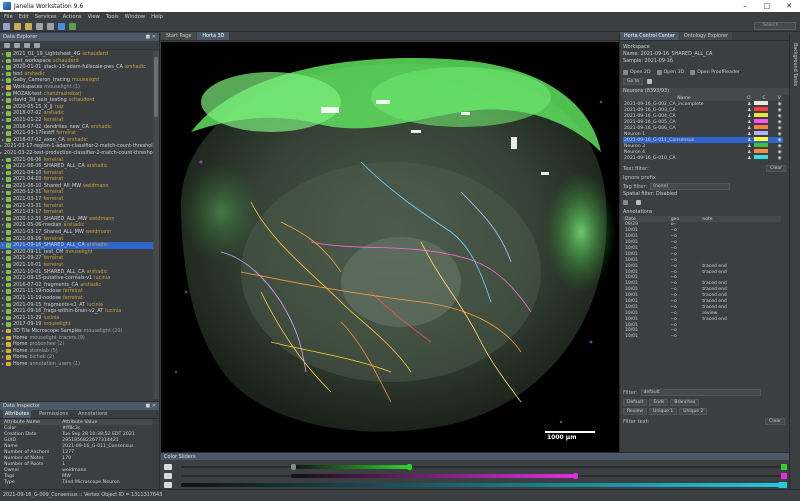  Describe the element at coordinates (76, 225) in the screenshot. I see `tree-item: ▸ 2021-05-06-median arshadic` at that location.